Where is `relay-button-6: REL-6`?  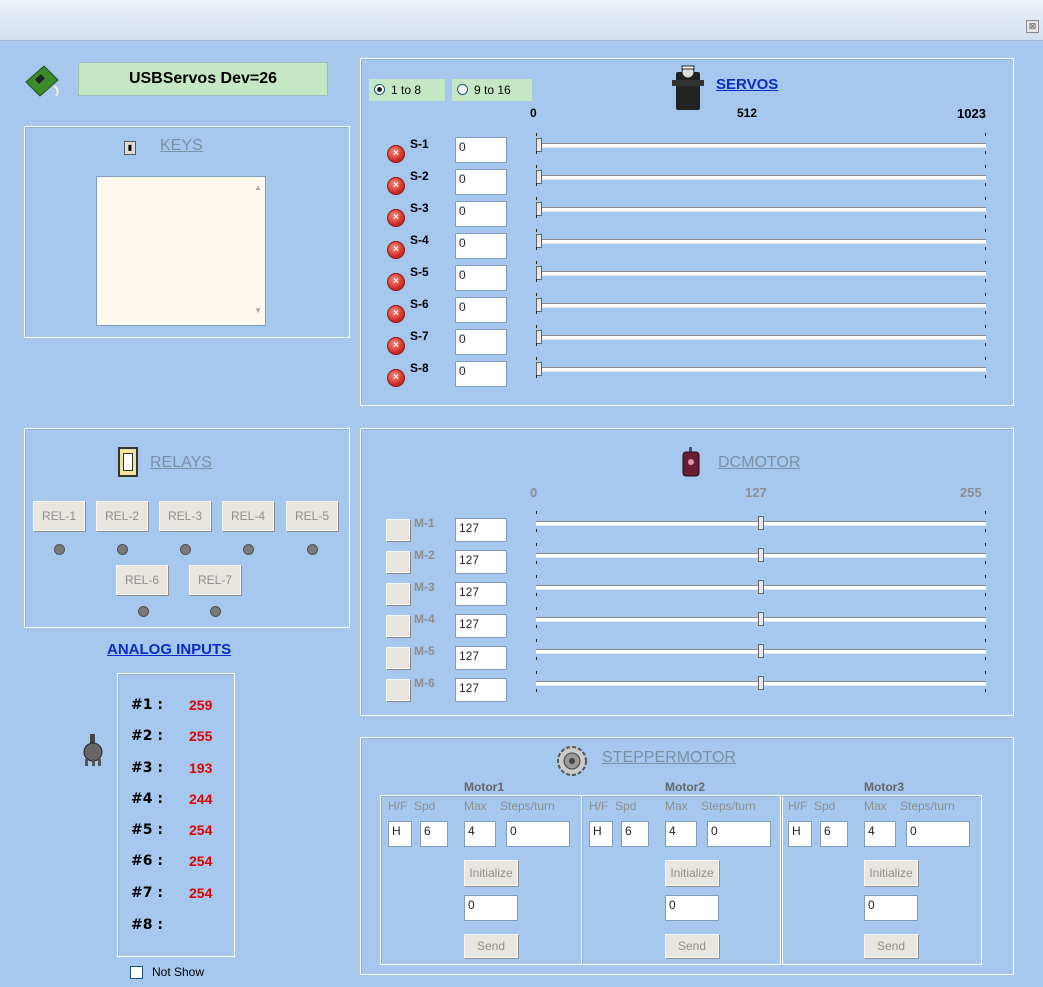 relay-button-6: REL-6 is located at coordinates (142, 580).